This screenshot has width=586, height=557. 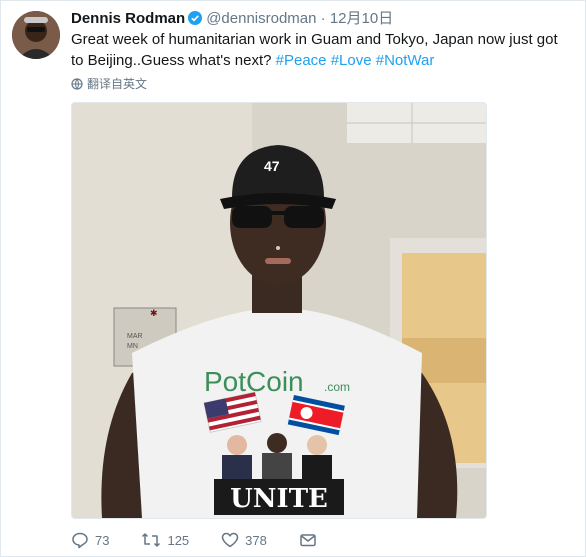 I want to click on globe-icon, so click(x=77, y=83).